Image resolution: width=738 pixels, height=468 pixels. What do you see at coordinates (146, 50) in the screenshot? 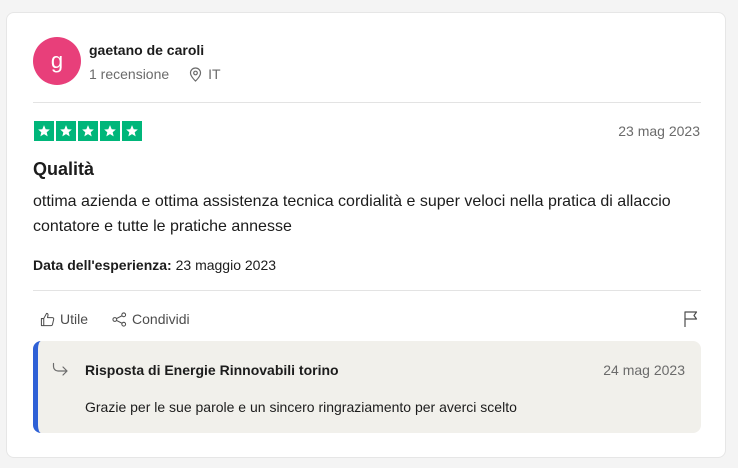
I see `reviewer-name: gaetano de caroli` at bounding box center [146, 50].